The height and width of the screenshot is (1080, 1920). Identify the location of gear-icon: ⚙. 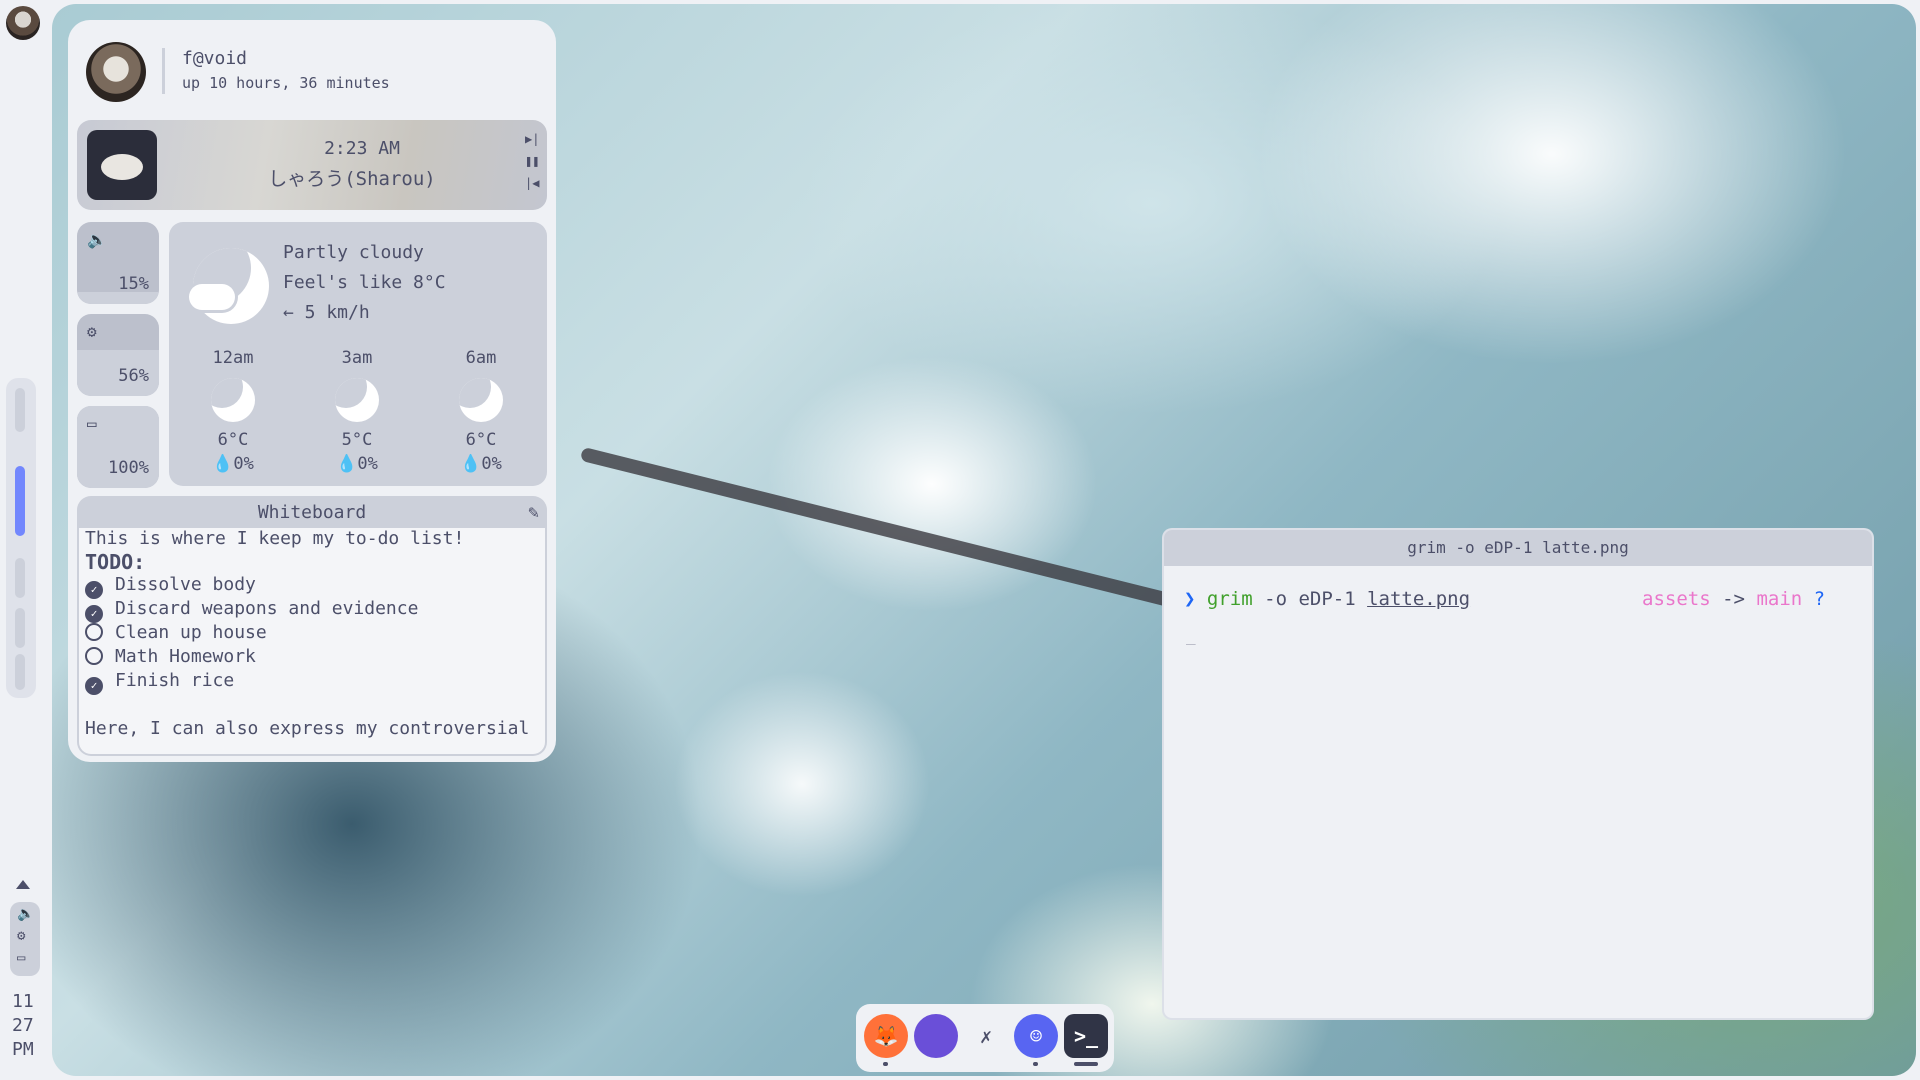
(21, 936).